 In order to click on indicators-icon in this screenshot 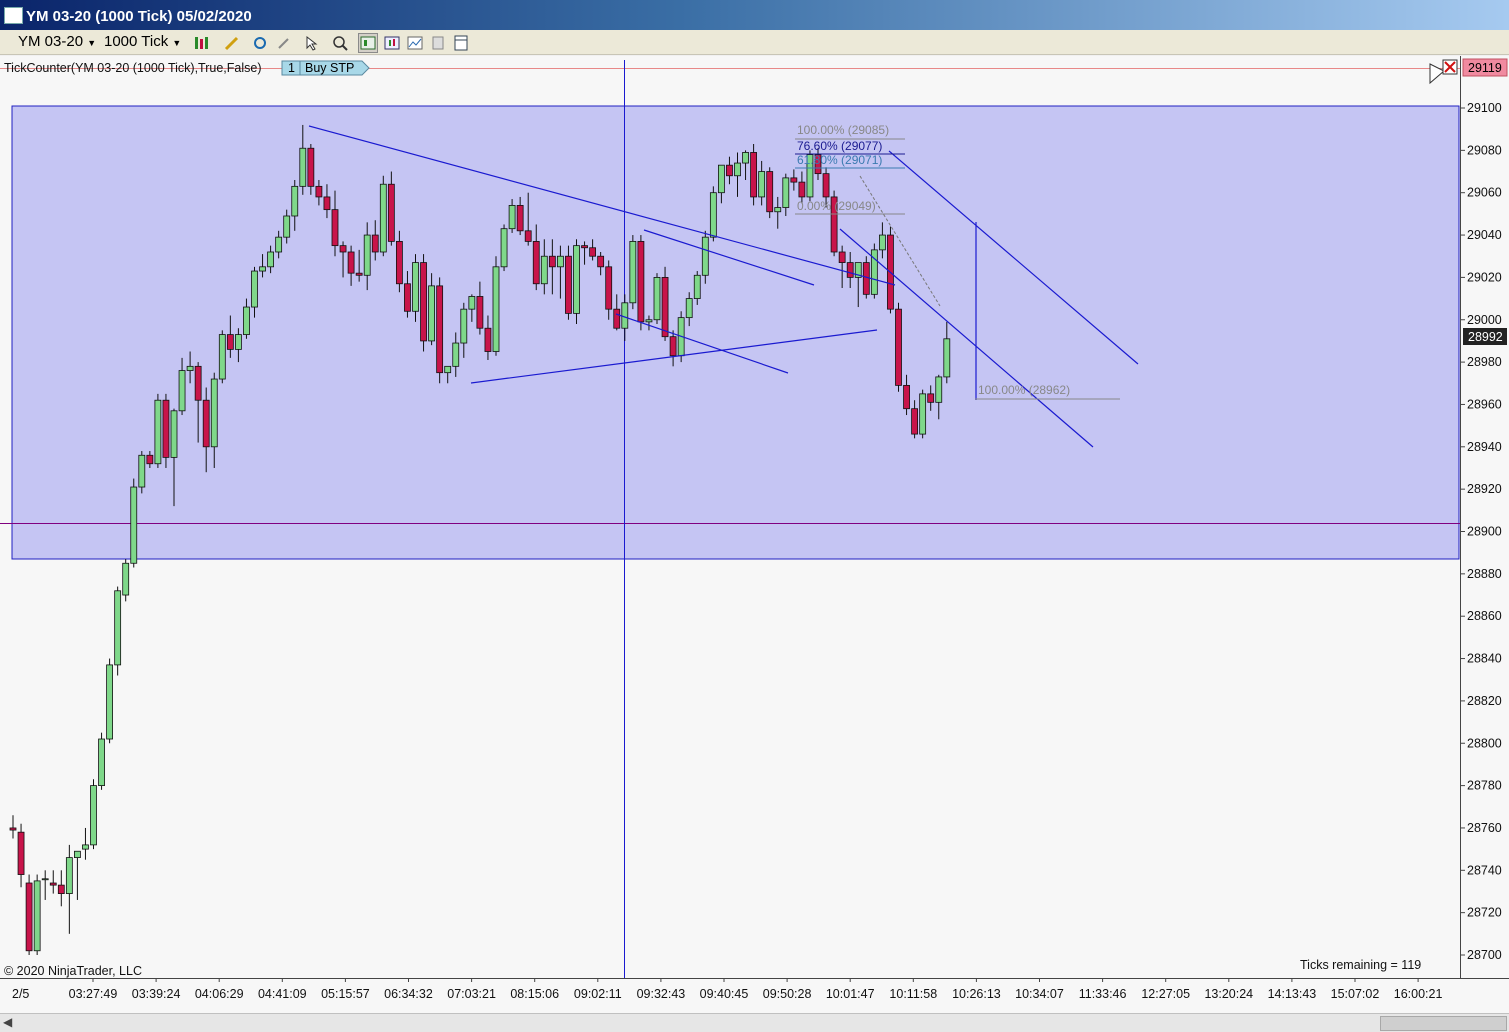, I will do `click(392, 43)`.